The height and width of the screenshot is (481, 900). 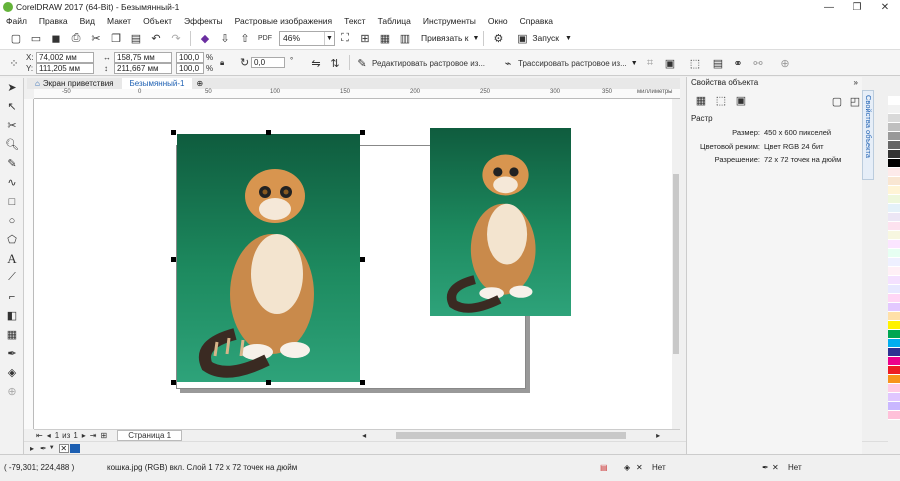 I want to click on menu-window: Окно, so click(x=498, y=21).